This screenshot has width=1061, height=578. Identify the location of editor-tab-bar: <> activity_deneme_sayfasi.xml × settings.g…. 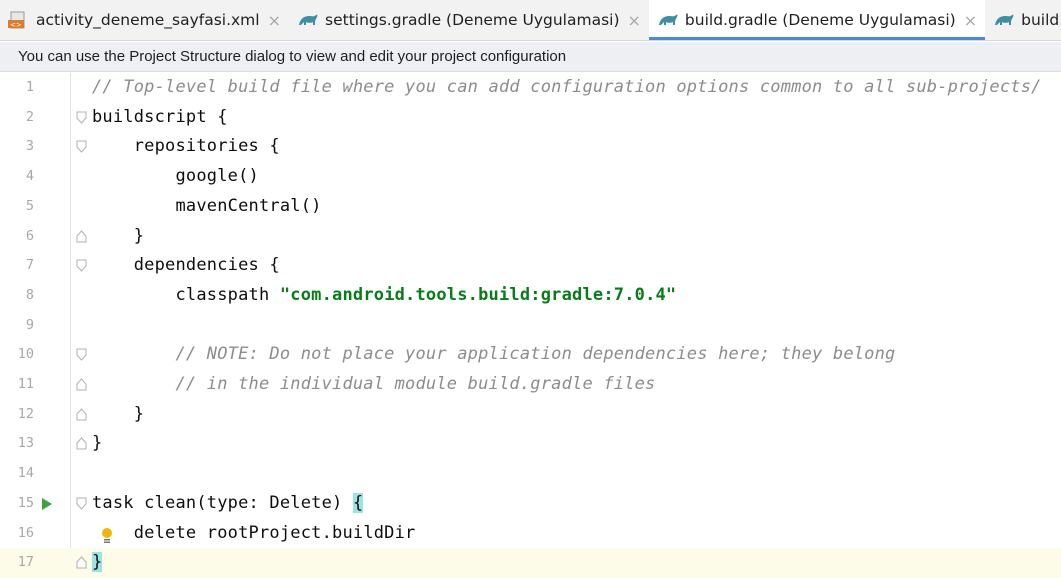
(530, 20).